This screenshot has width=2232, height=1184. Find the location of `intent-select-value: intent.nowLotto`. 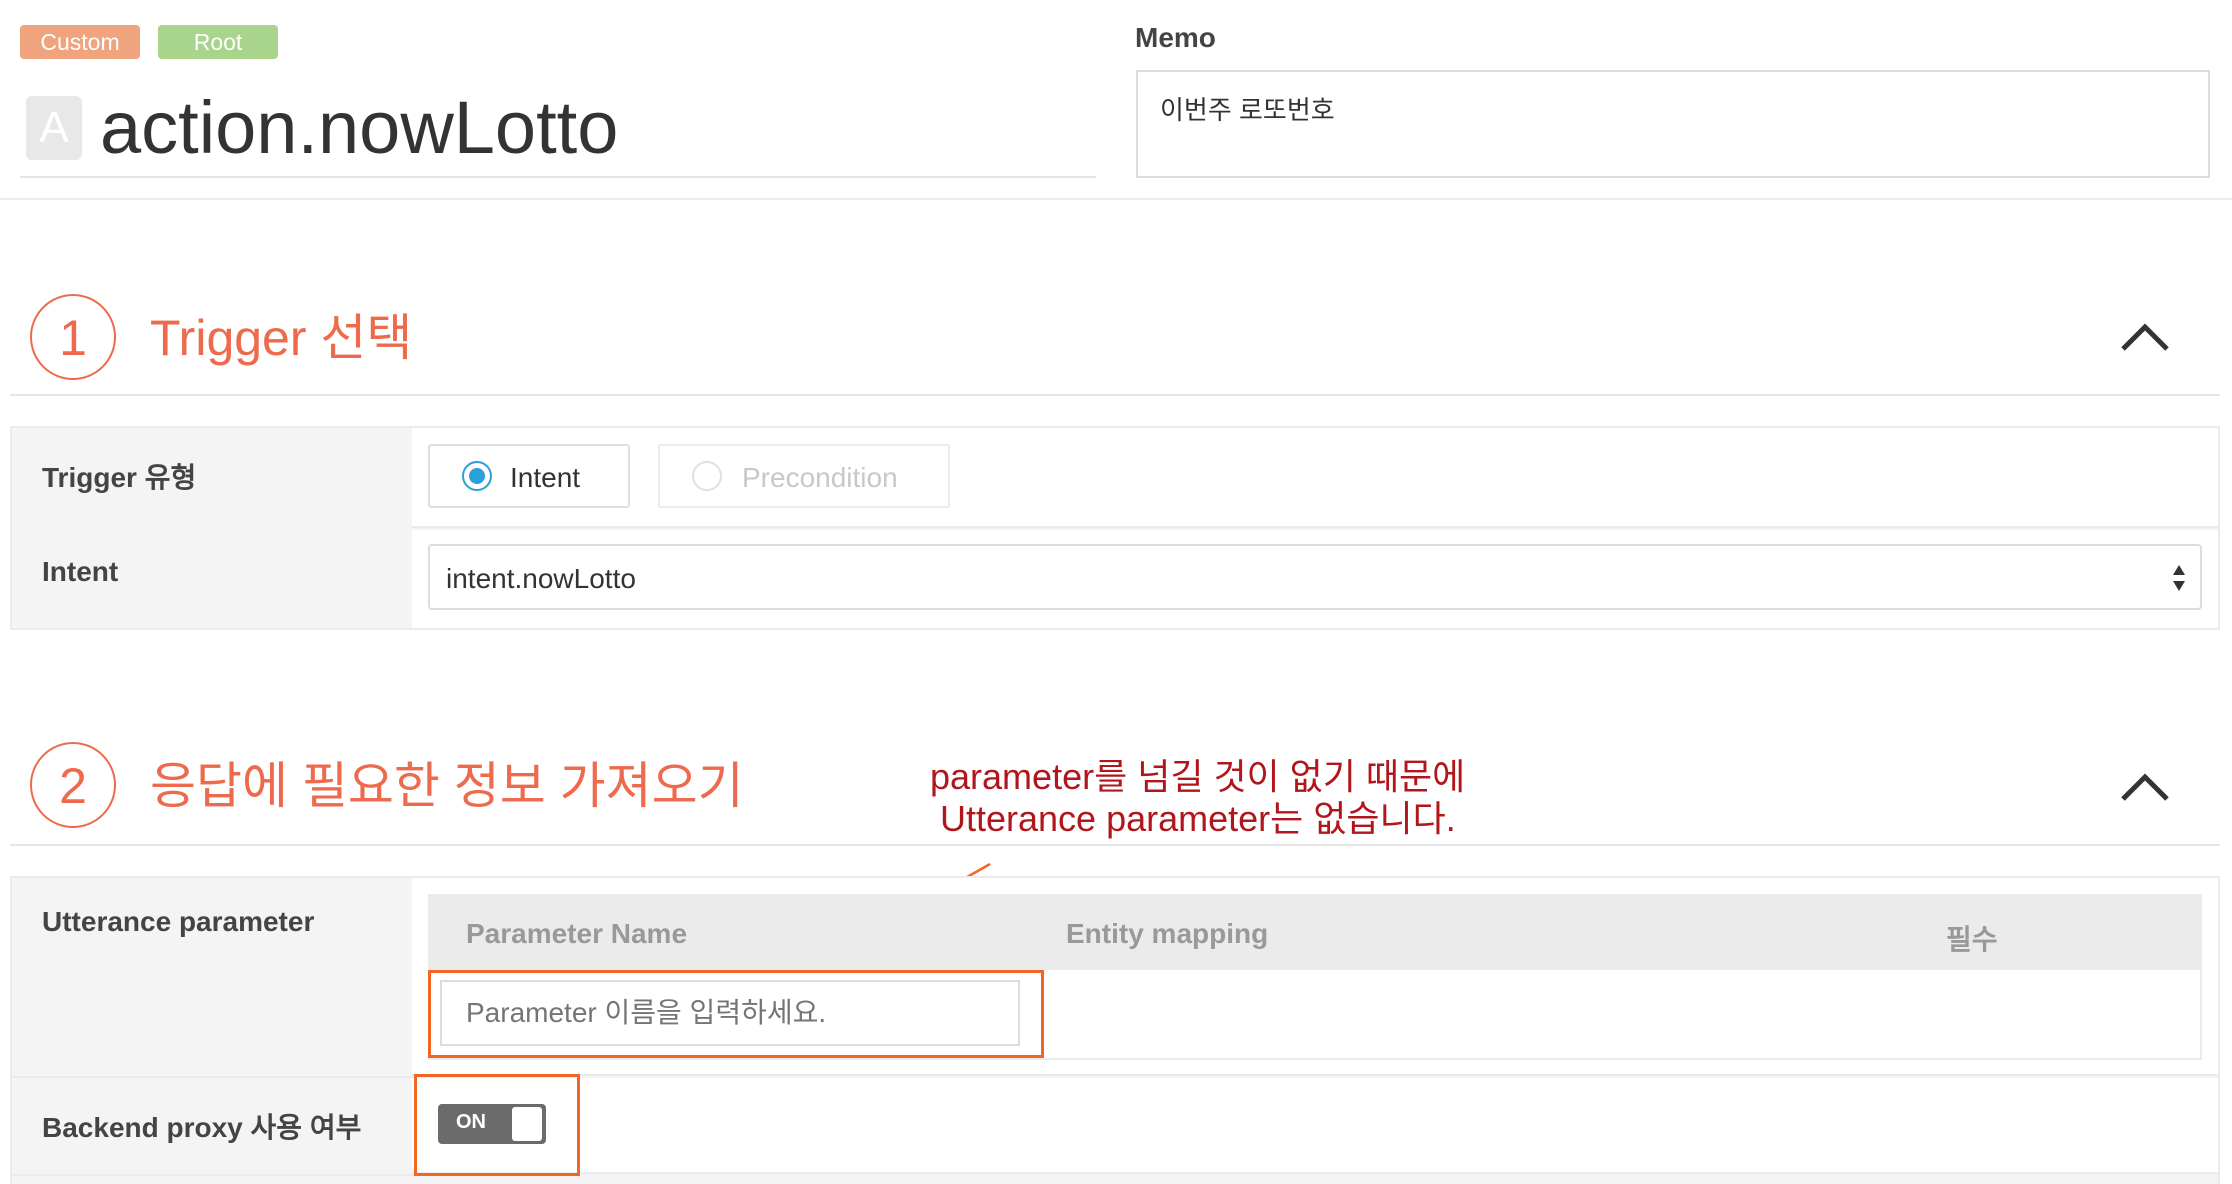

intent-select-value: intent.nowLotto is located at coordinates (541, 578).